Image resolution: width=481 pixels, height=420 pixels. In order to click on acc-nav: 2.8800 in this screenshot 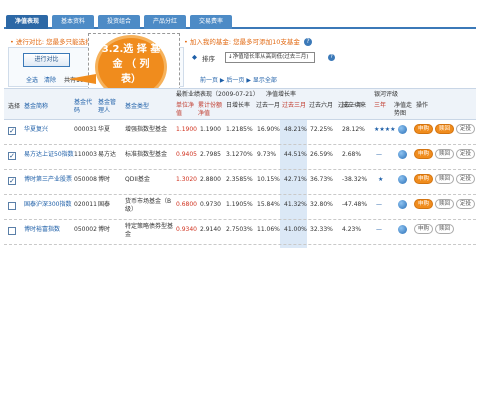, I will do `click(210, 179)`.